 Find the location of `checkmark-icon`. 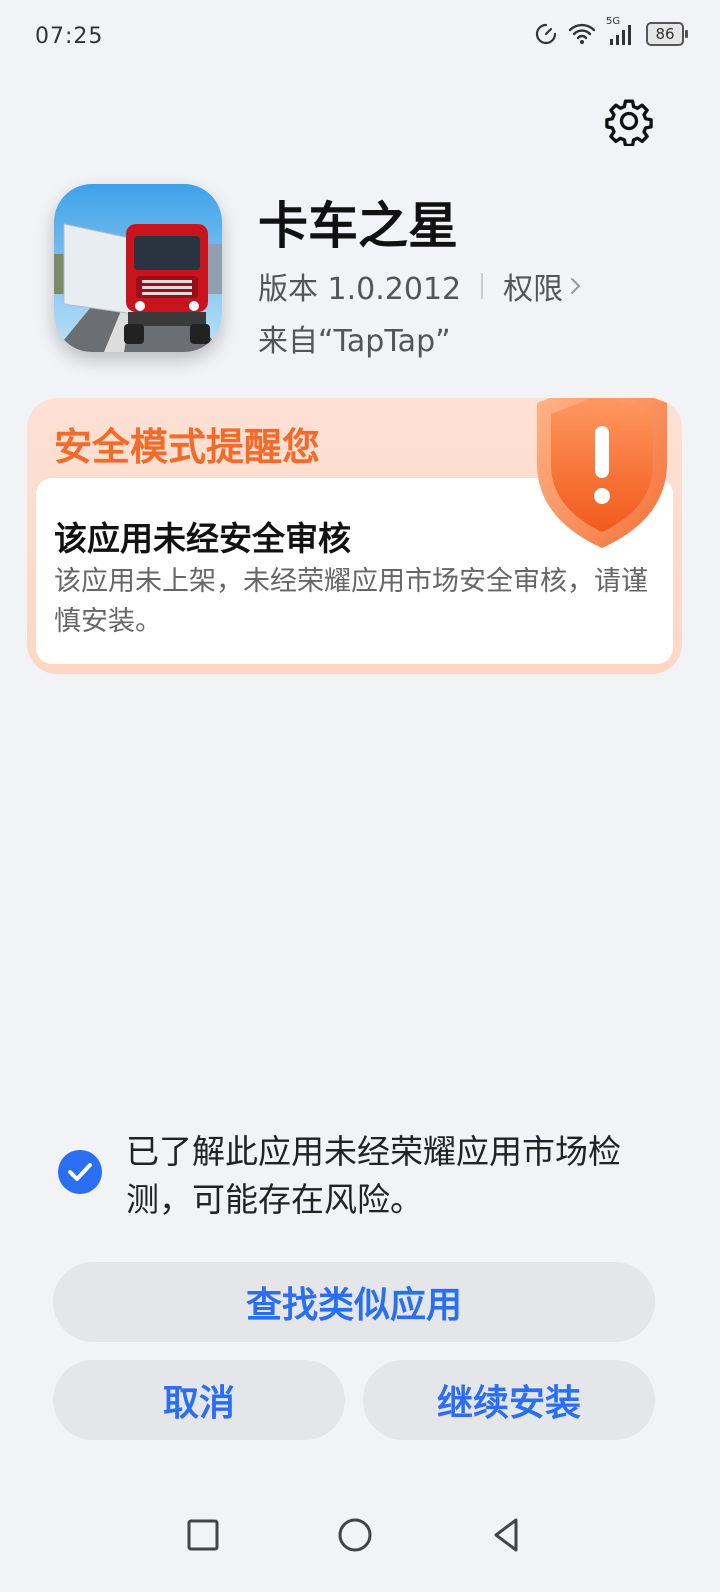

checkmark-icon is located at coordinates (80, 1172).